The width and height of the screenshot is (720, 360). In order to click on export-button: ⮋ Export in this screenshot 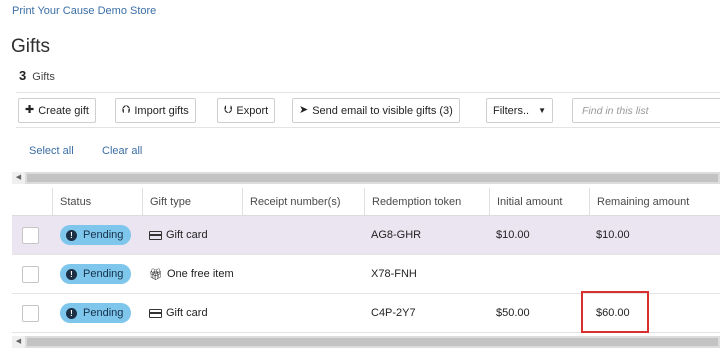, I will do `click(246, 110)`.